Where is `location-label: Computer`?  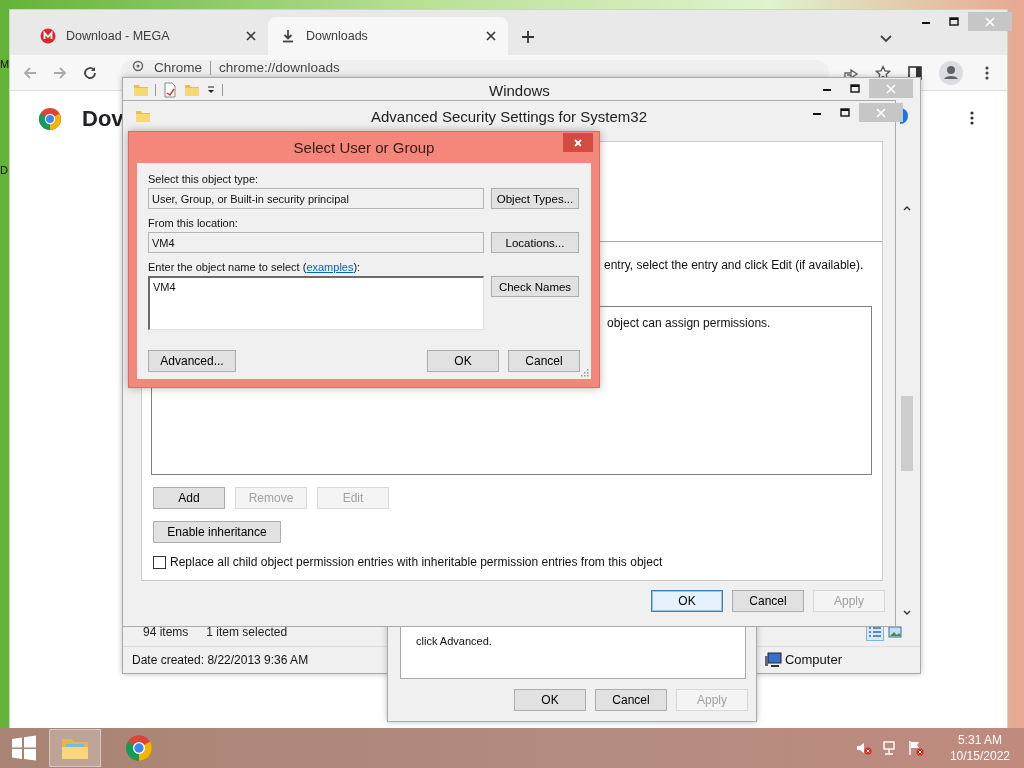 location-label: Computer is located at coordinates (813, 659).